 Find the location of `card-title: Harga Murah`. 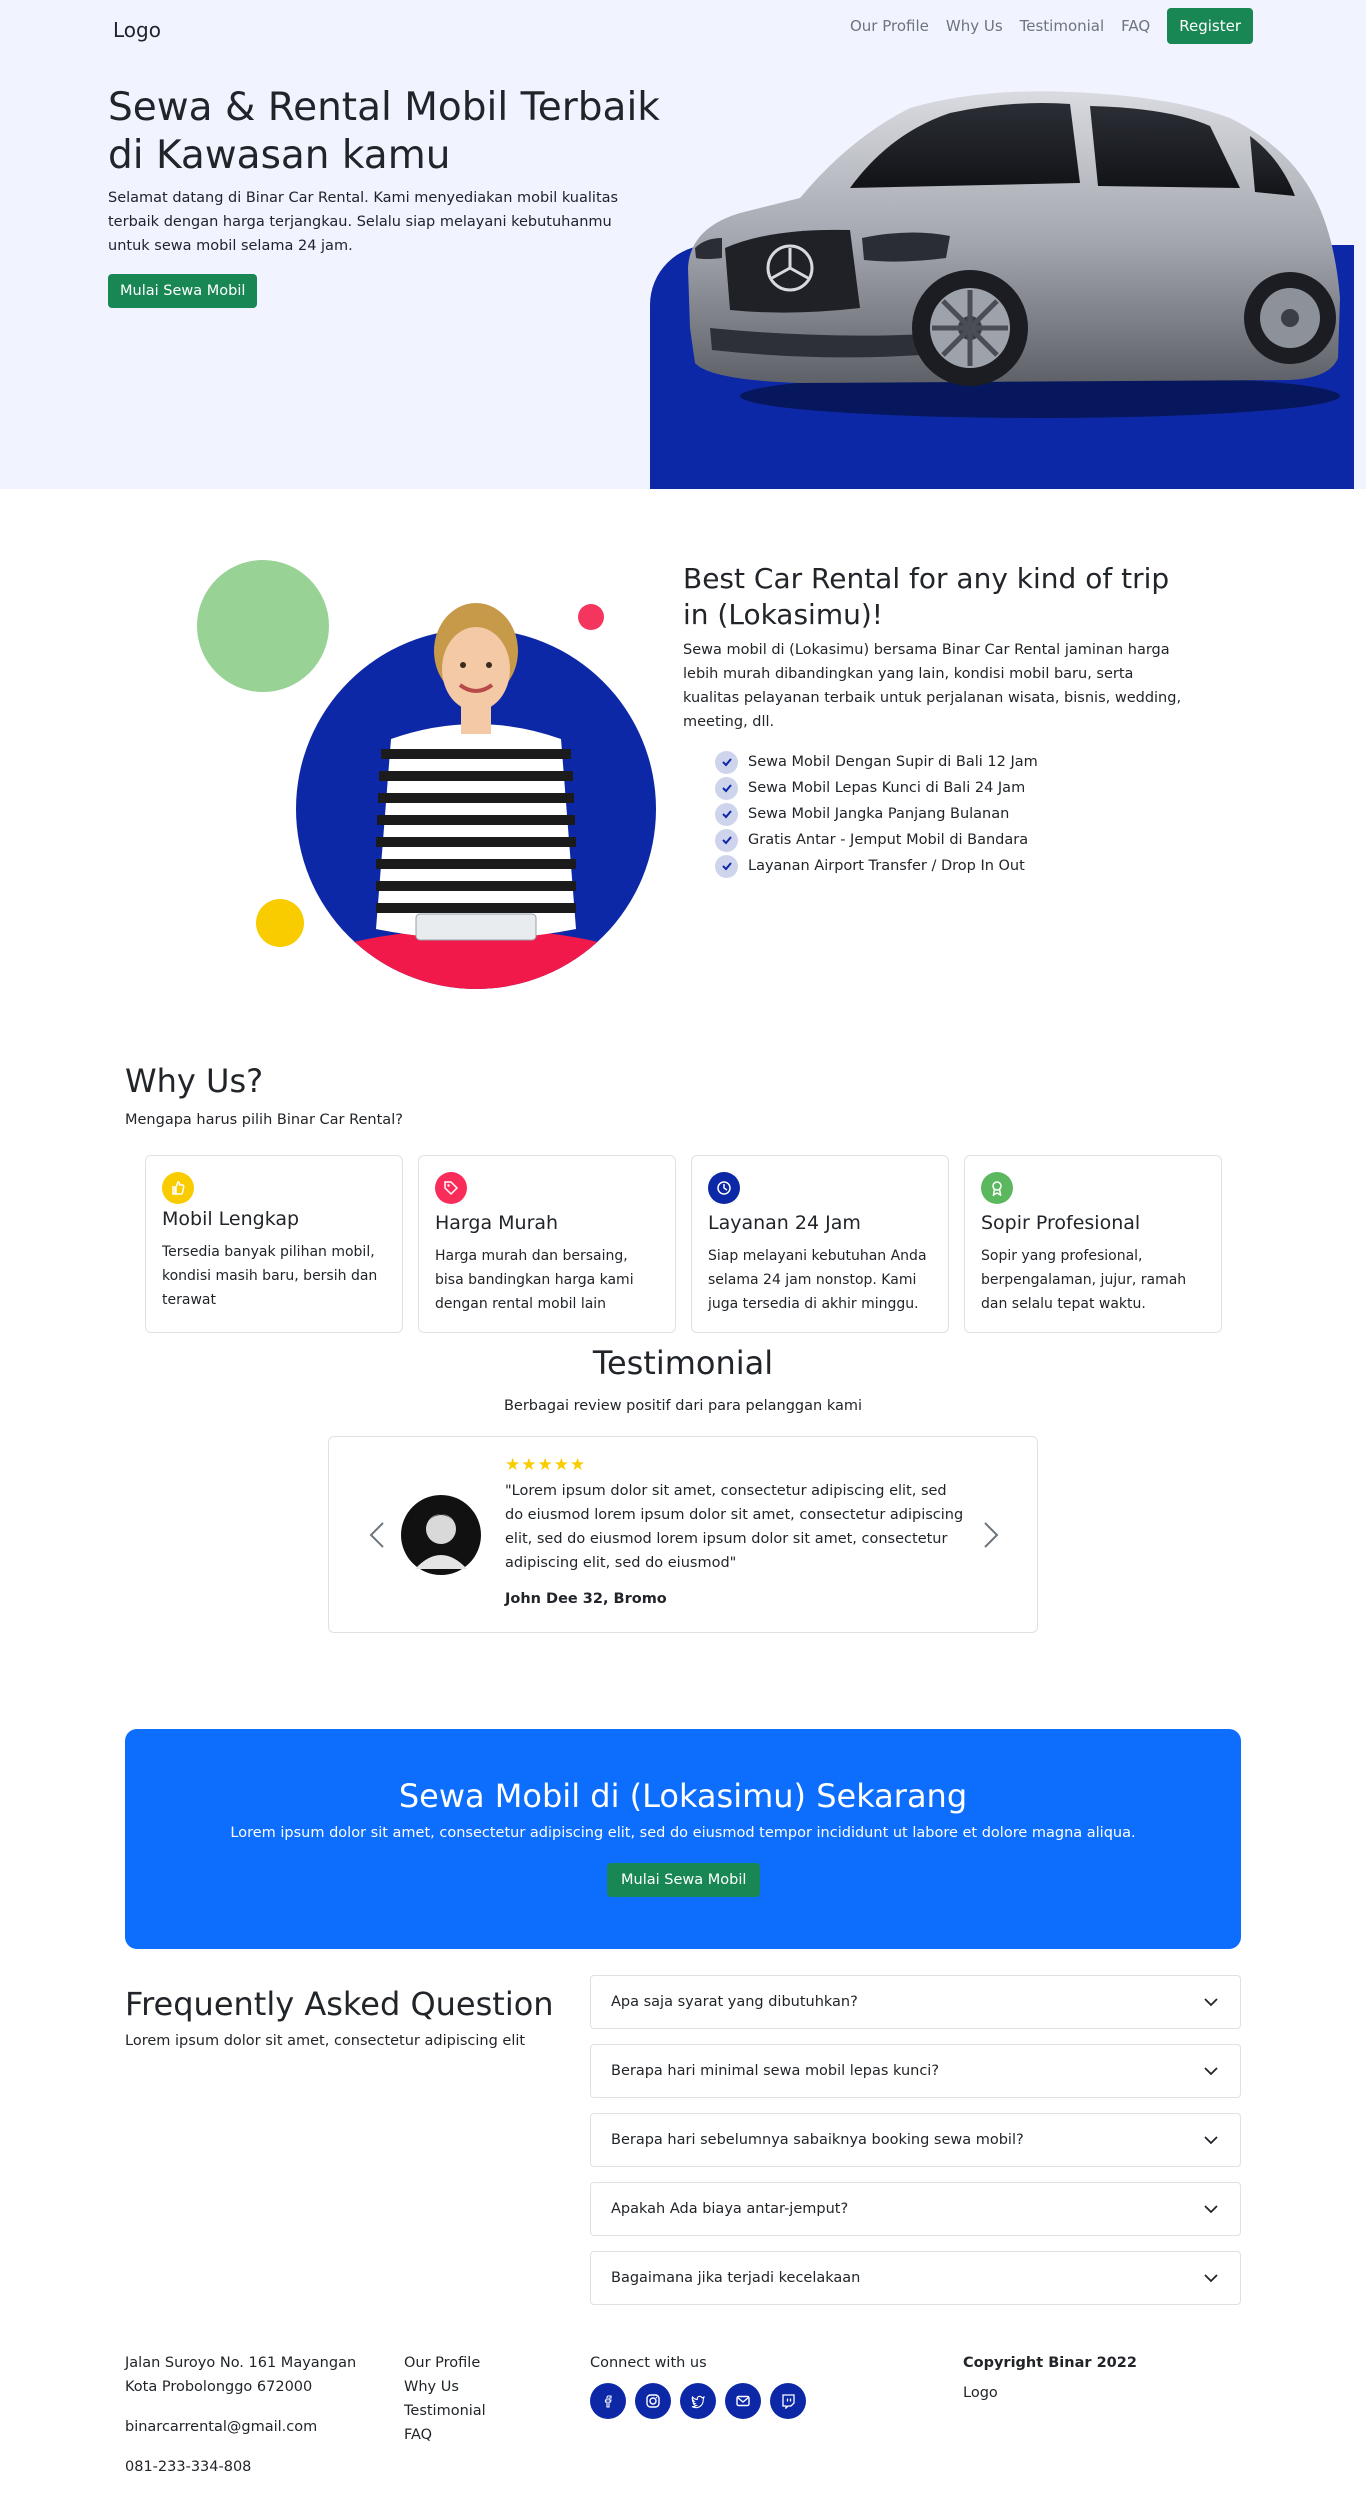

card-title: Harga Murah is located at coordinates (497, 1223).